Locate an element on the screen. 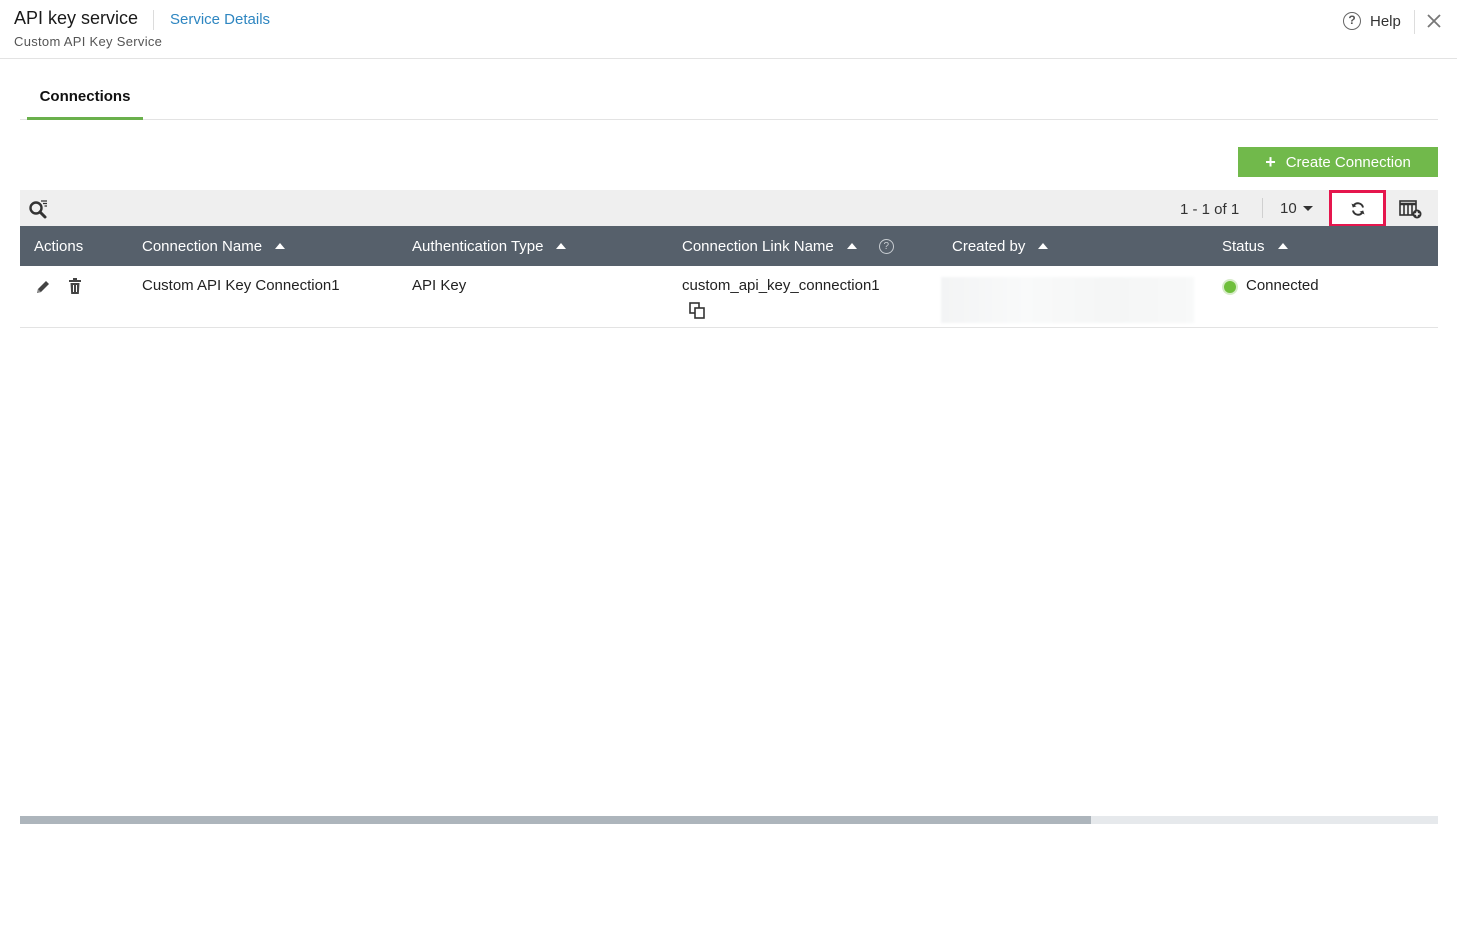 The width and height of the screenshot is (1457, 943). horizontal-scrollbar is located at coordinates (729, 820).